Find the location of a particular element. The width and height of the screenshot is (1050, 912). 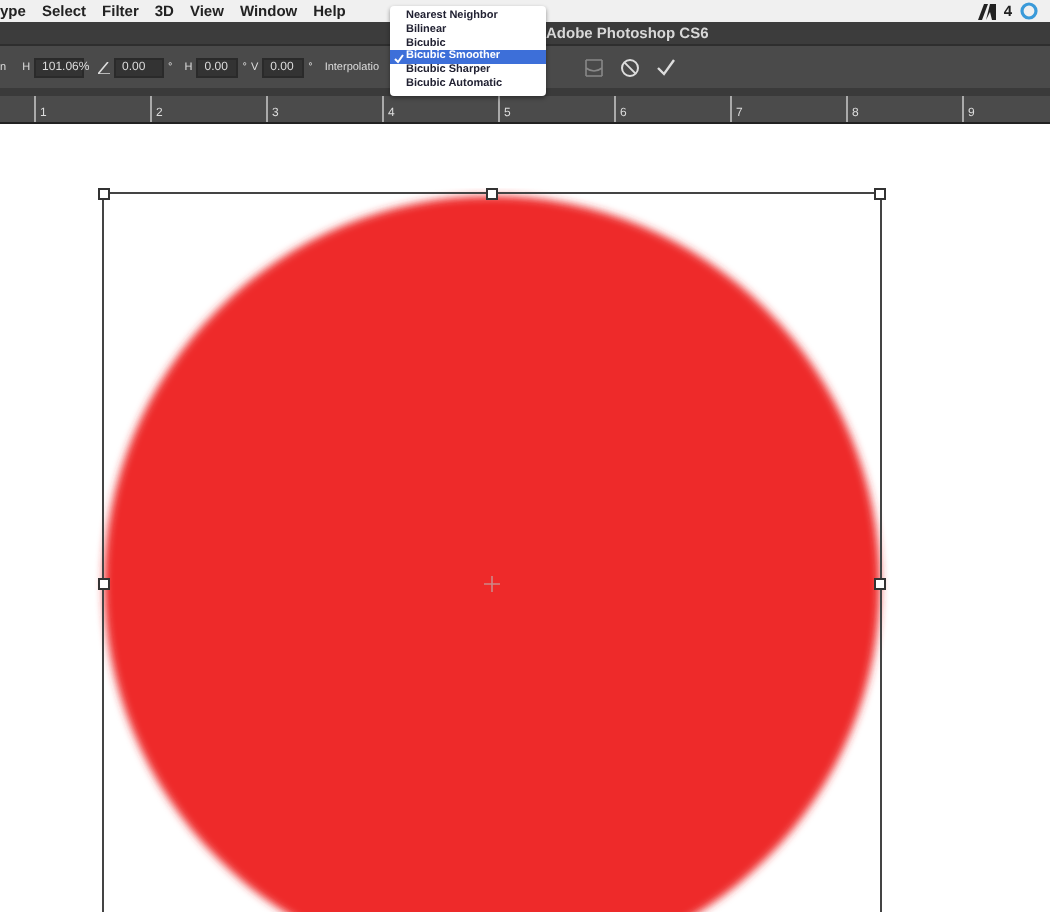

sync-icon is located at coordinates (1029, 11).